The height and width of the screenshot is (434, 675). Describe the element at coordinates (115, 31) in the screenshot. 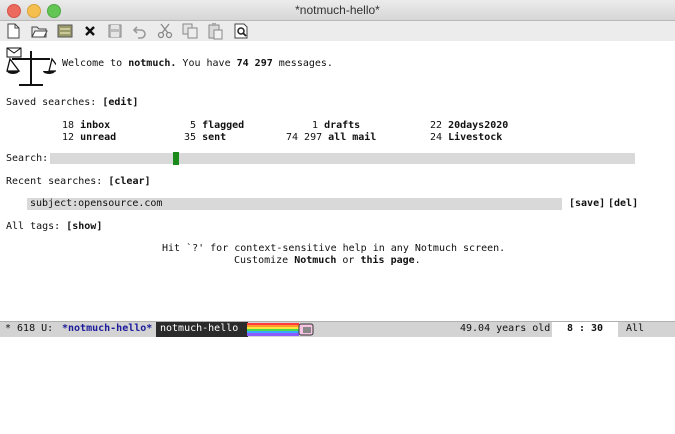

I see `save-disk-icon` at that location.